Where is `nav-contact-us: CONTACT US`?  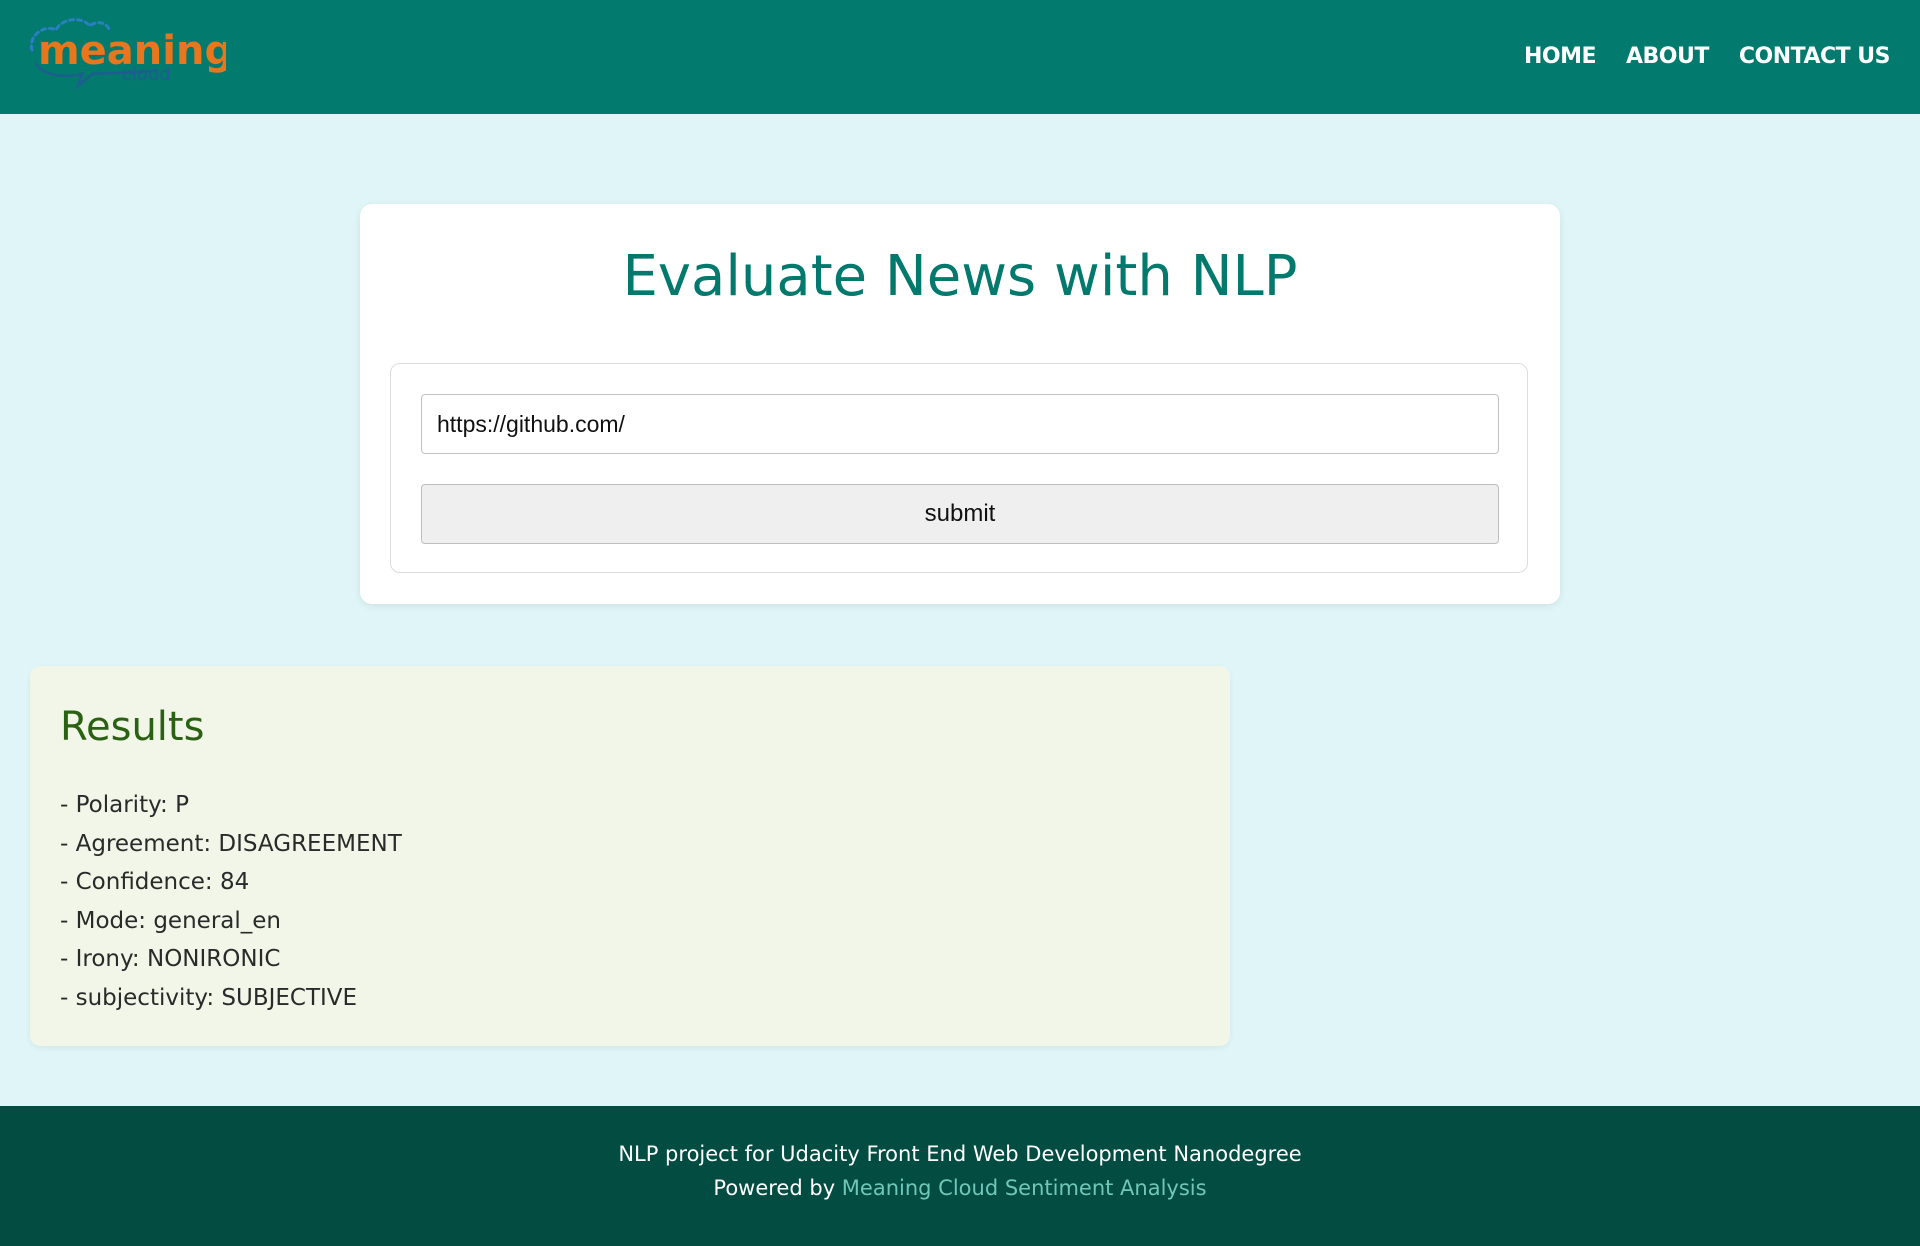
nav-contact-us: CONTACT US is located at coordinates (1815, 56).